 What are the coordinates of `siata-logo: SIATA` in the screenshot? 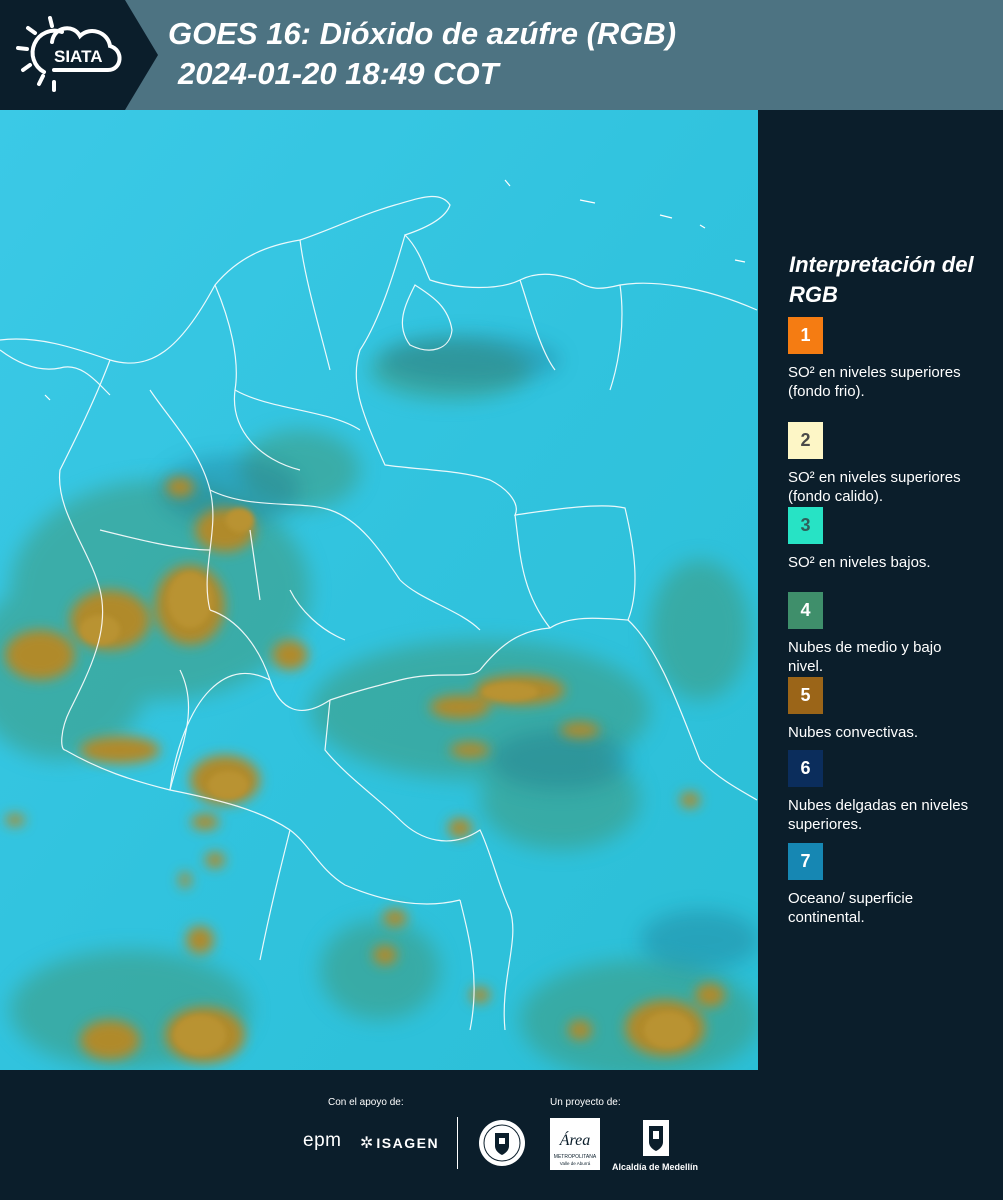 It's located at (79, 55).